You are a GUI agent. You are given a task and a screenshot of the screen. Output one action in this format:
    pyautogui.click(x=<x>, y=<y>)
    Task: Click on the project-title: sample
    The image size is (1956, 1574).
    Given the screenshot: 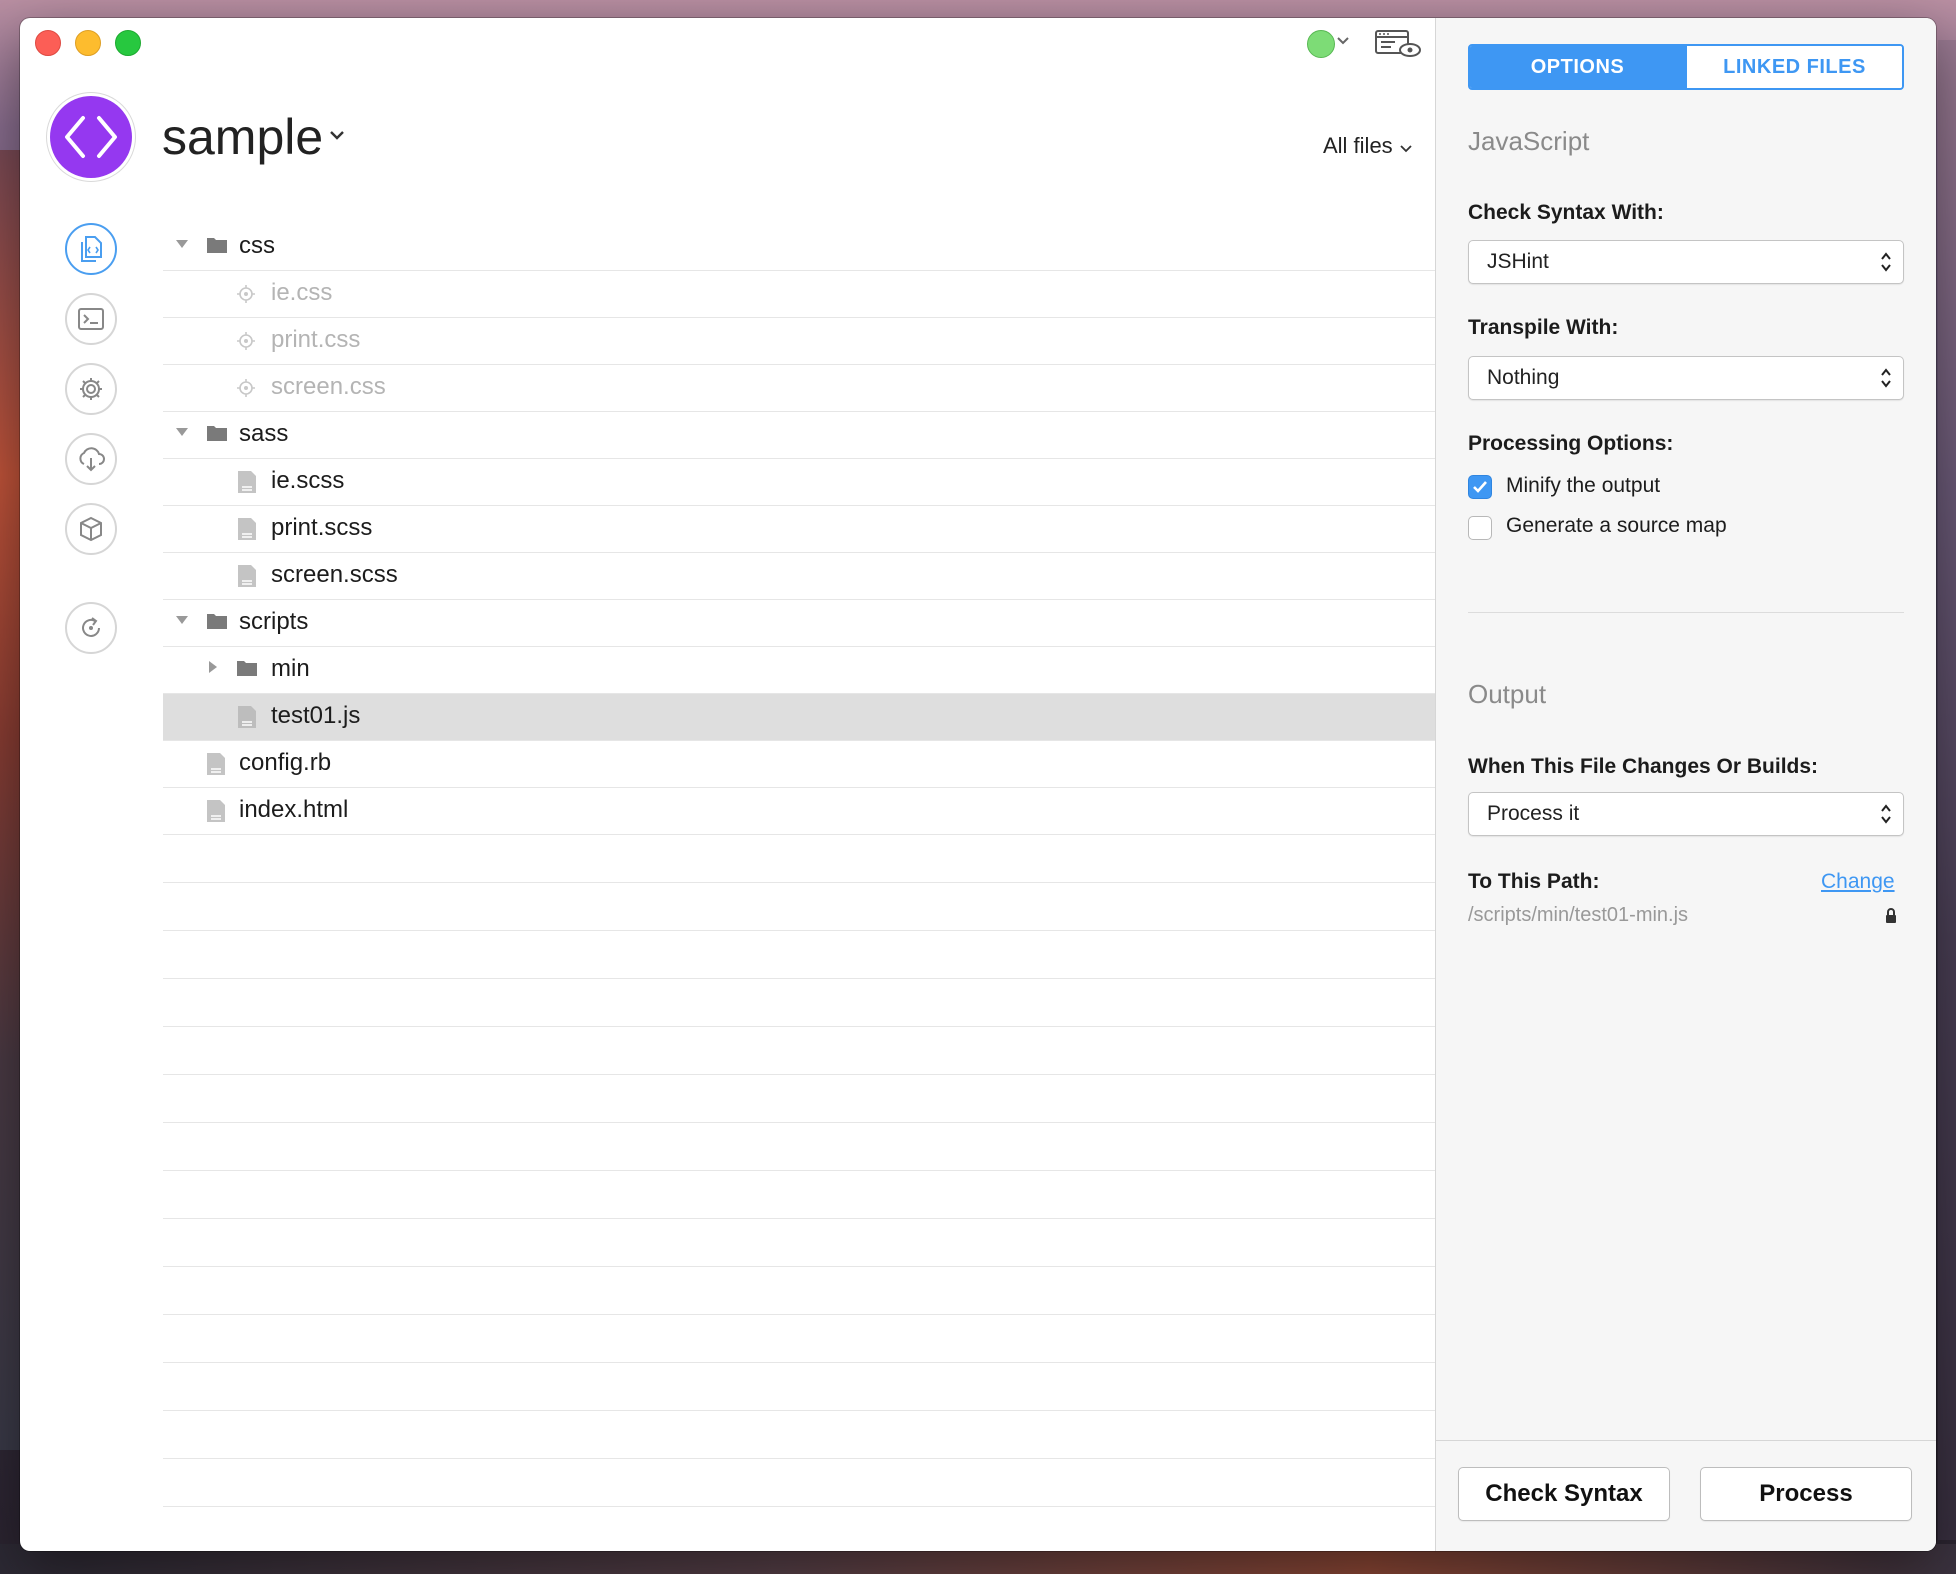 What is the action you would take?
    pyautogui.click(x=242, y=137)
    